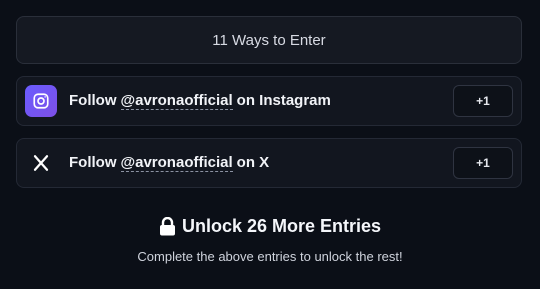  I want to click on unlock-heading: Unlock 26 More Entries, so click(270, 226).